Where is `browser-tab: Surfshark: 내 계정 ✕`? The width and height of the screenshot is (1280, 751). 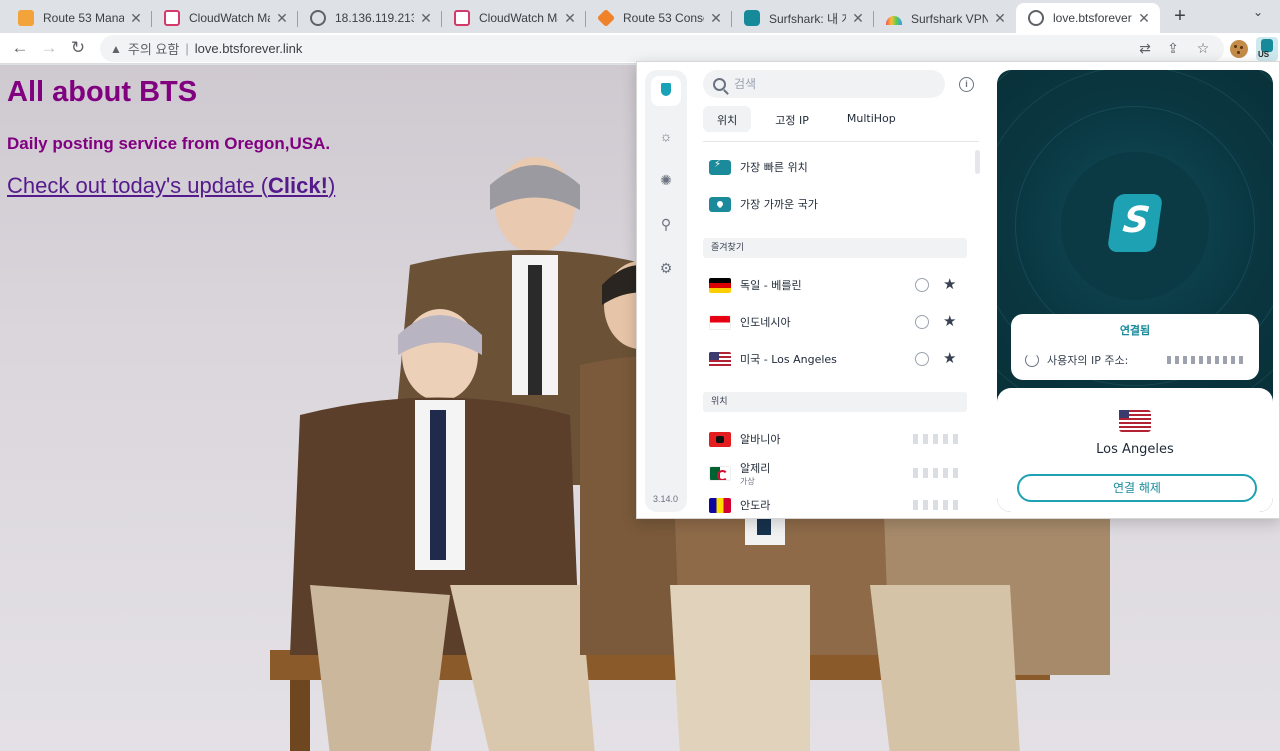
browser-tab: Surfshark: 내 계정 ✕ is located at coordinates (803, 18).